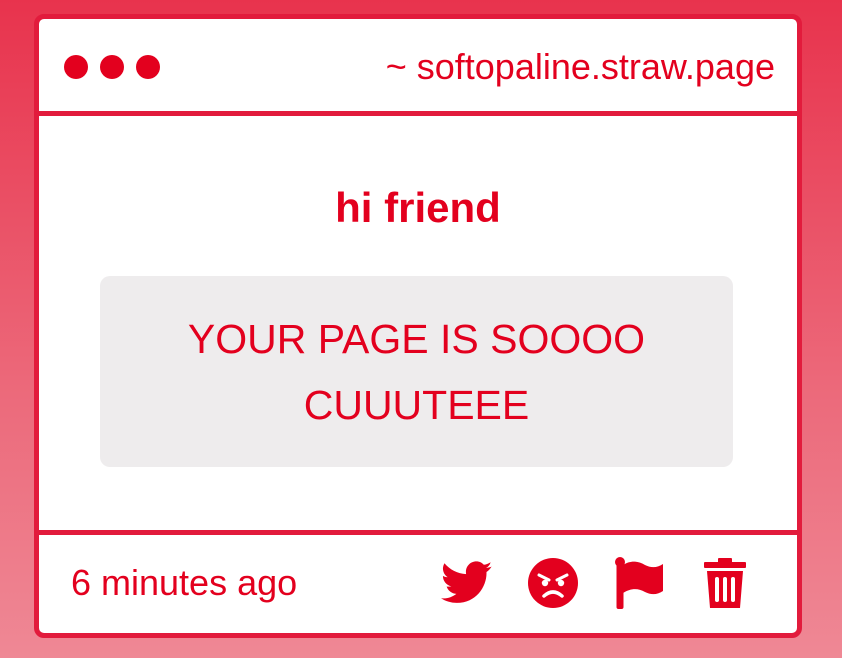  Describe the element at coordinates (596, 583) in the screenshot. I see `post-actions` at that location.